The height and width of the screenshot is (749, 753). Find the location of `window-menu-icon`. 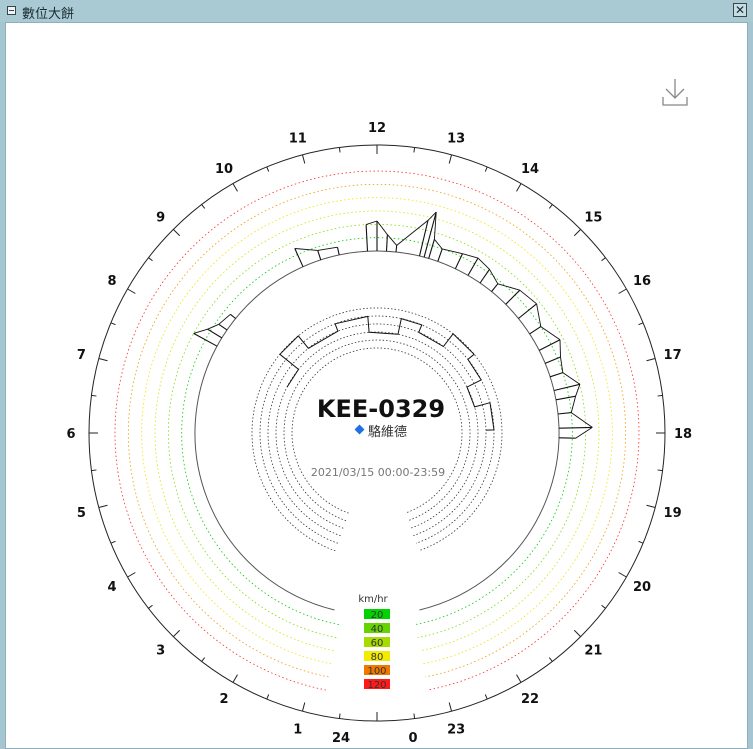

window-menu-icon is located at coordinates (11, 10).